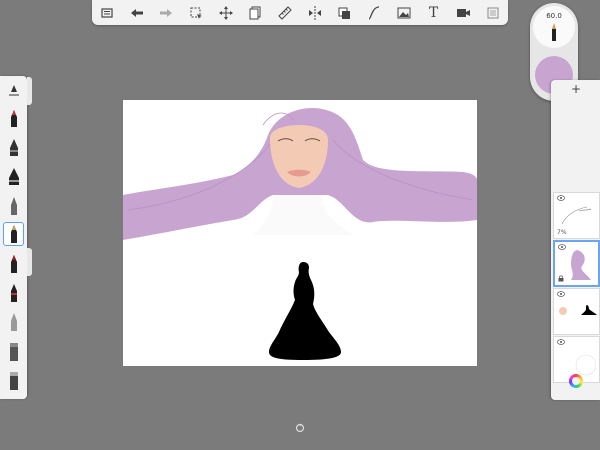 The width and height of the screenshot is (600, 450). I want to click on layers-icon, so click(255, 12).